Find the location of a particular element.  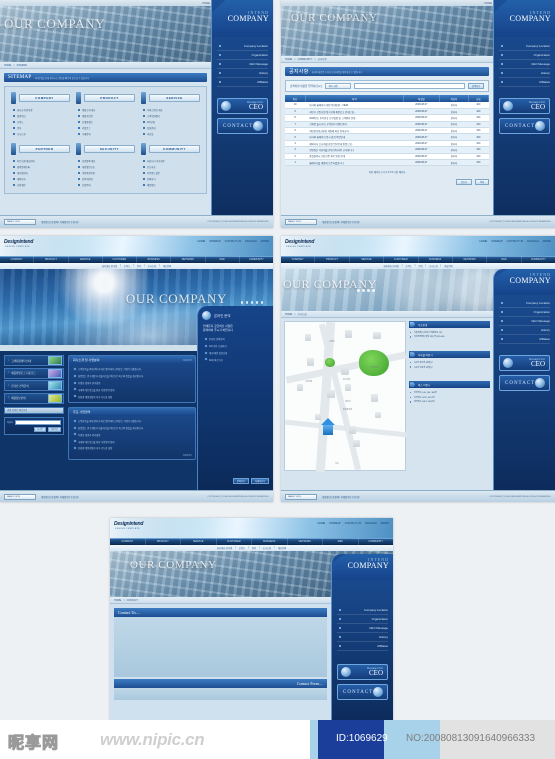

search-scope-select: 제목+내용 is located at coordinates (338, 86).